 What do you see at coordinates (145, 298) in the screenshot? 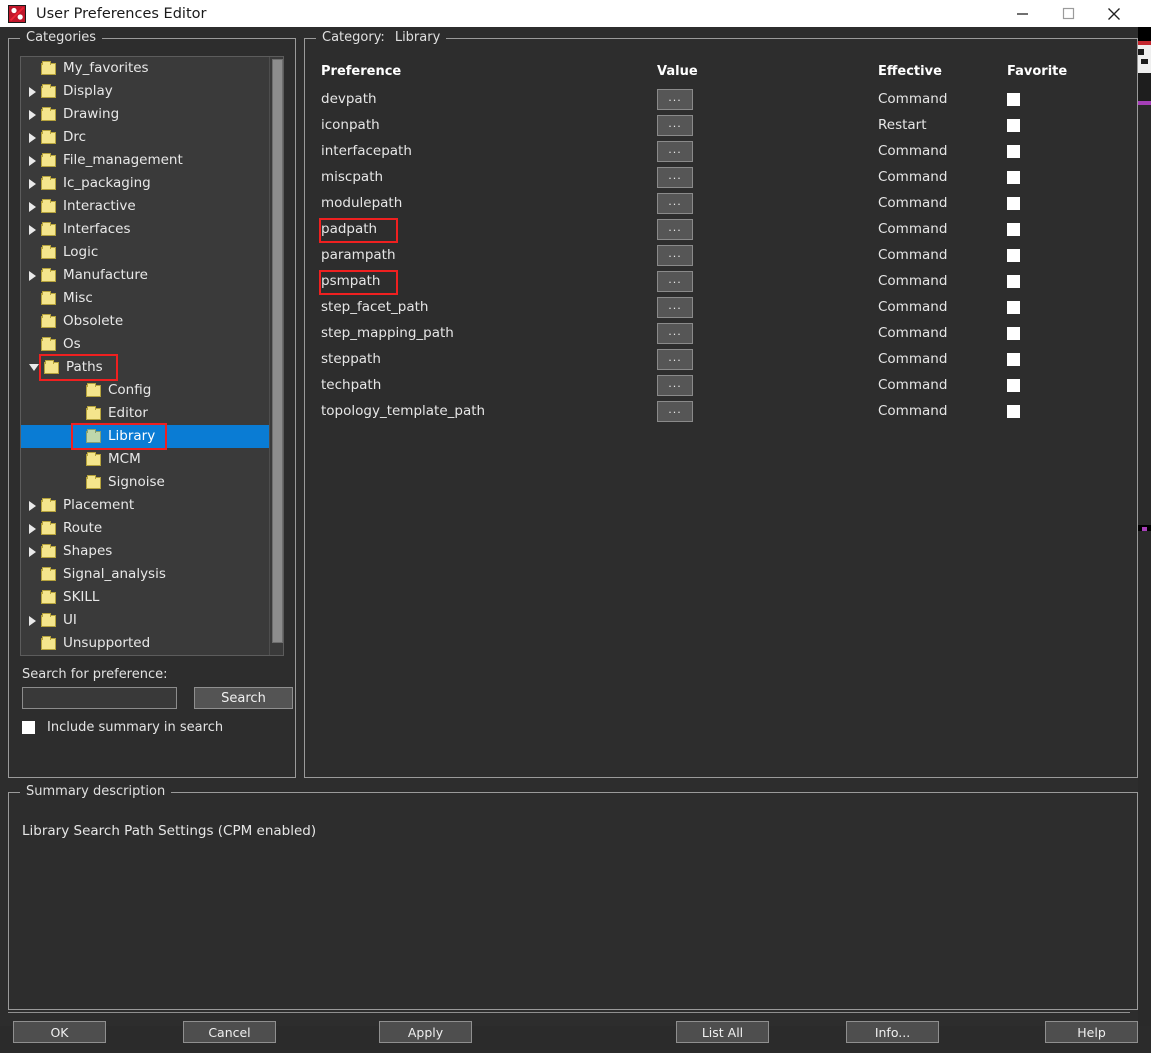
I see `tree-item-misc: Misc` at bounding box center [145, 298].